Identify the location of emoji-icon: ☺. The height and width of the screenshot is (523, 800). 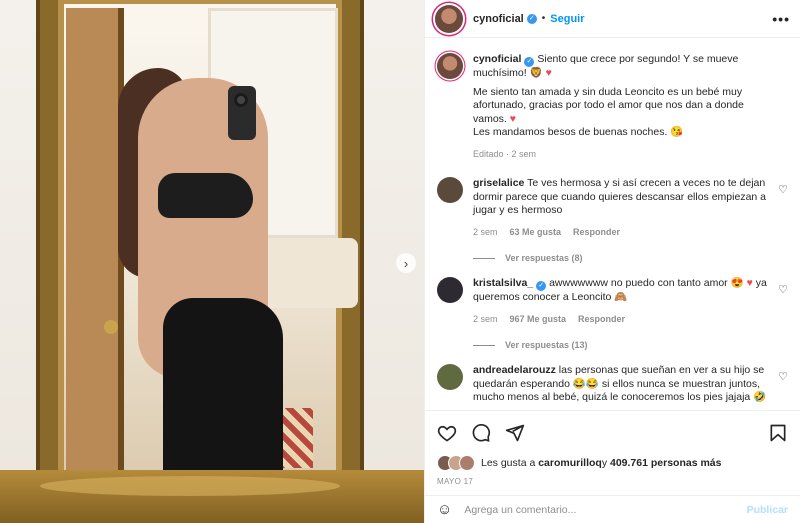
(444, 509).